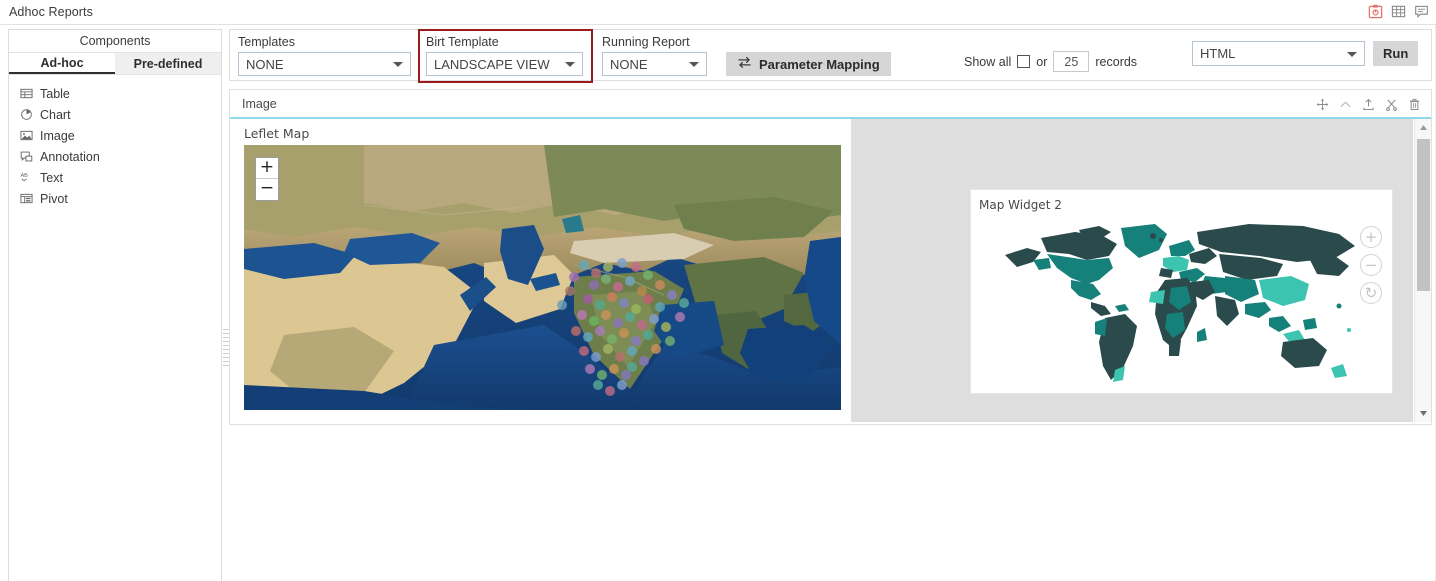 The width and height of the screenshot is (1436, 581). What do you see at coordinates (26, 136) in the screenshot?
I see `image-icon` at bounding box center [26, 136].